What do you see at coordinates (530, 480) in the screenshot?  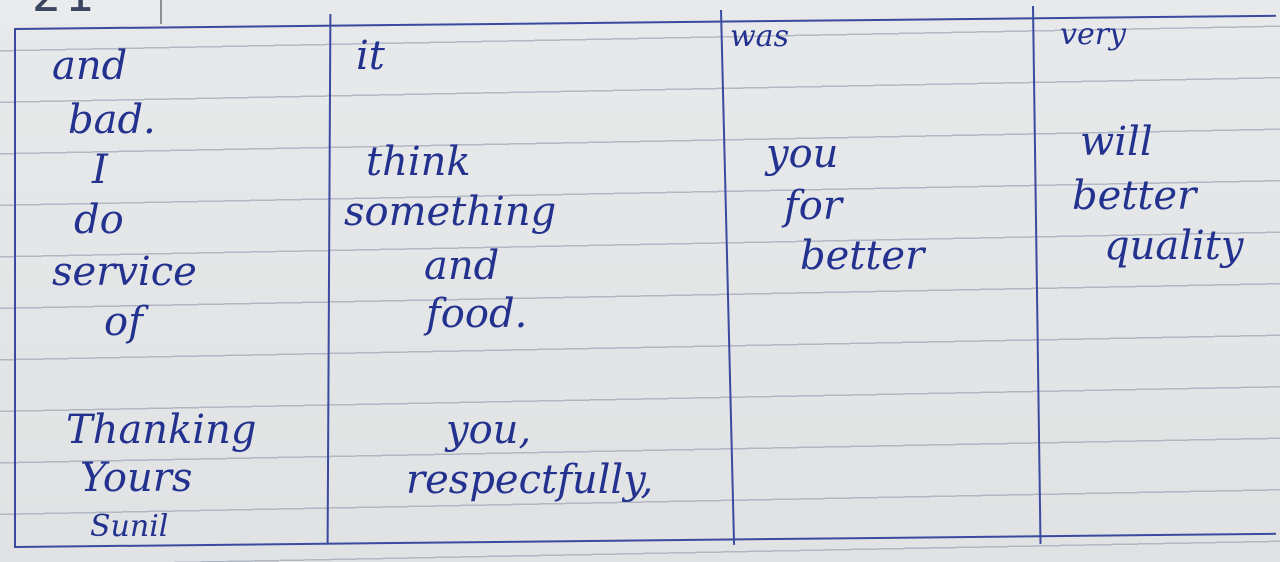 I see `col2-word: respectfully,` at bounding box center [530, 480].